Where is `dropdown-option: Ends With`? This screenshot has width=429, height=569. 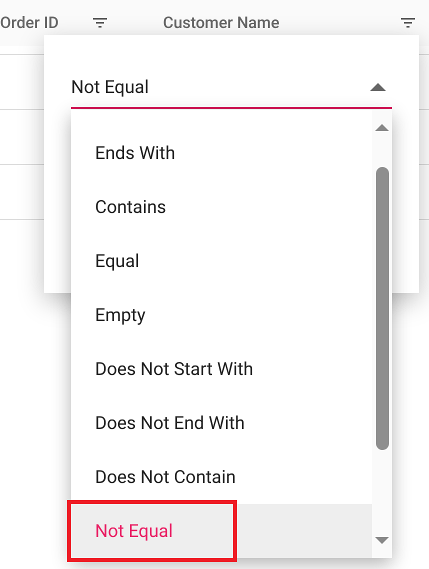 dropdown-option: Ends With is located at coordinates (221, 153).